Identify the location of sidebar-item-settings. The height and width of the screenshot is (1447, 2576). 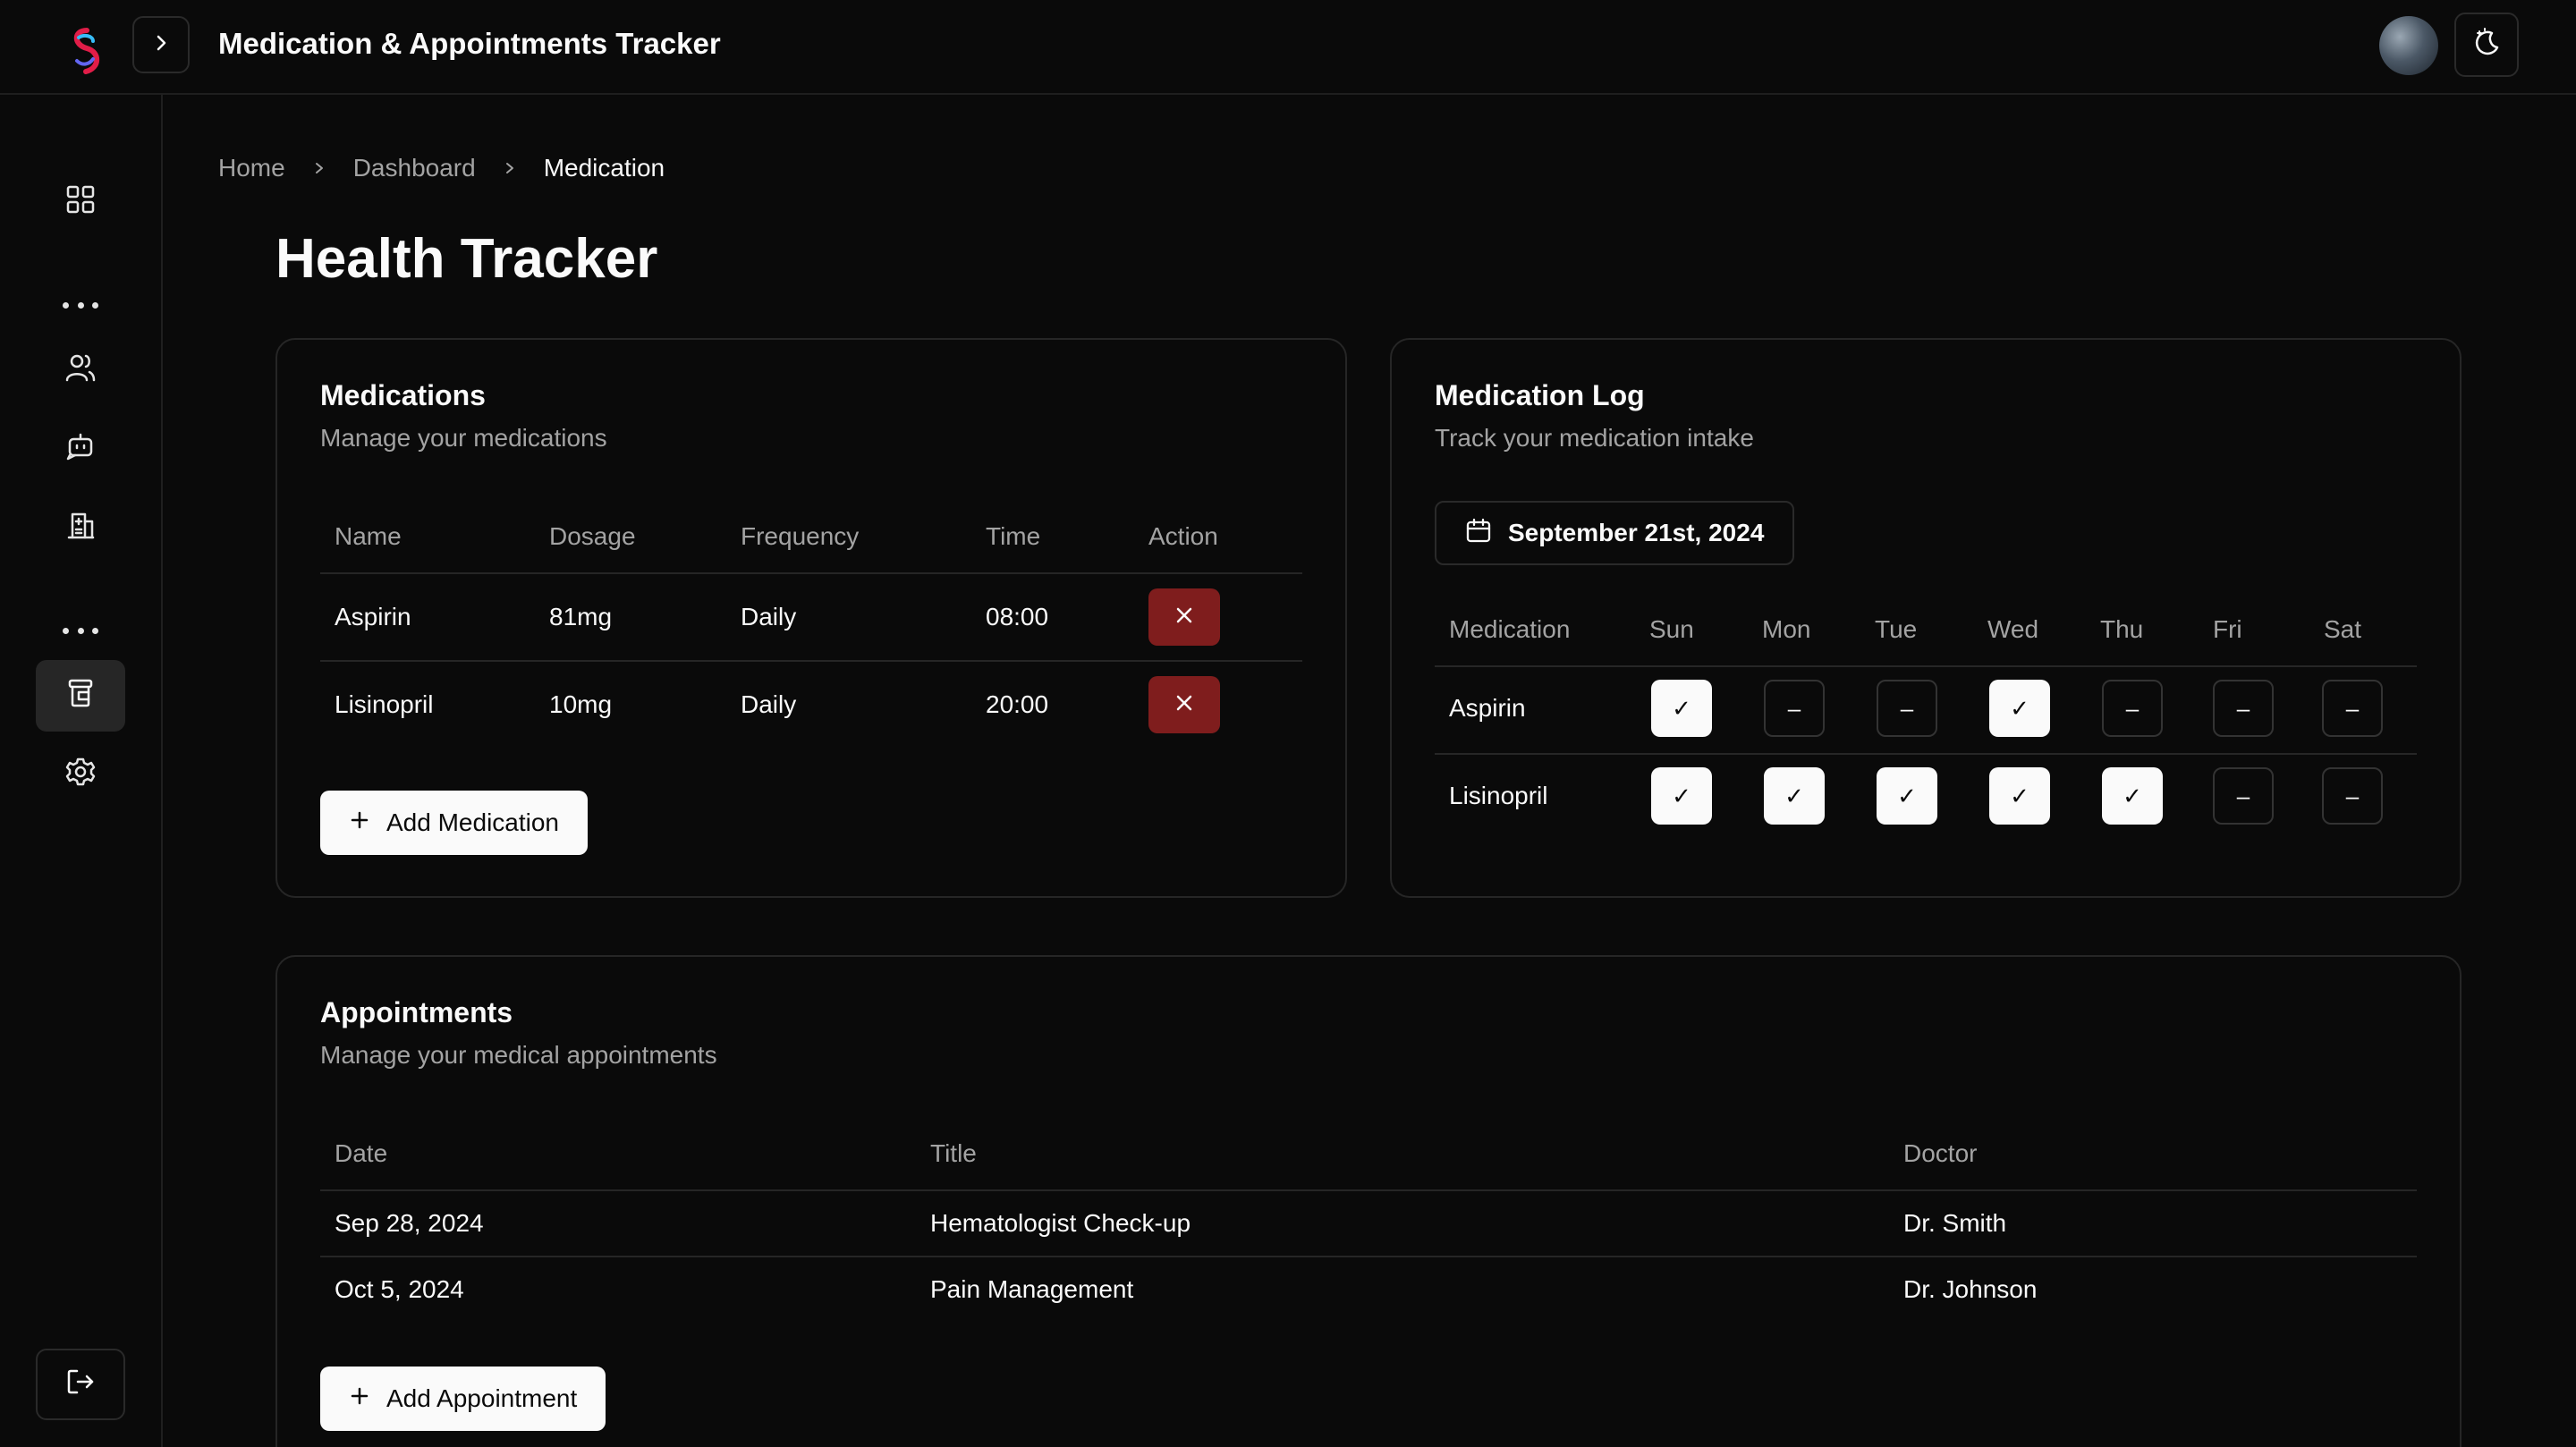
(80, 774).